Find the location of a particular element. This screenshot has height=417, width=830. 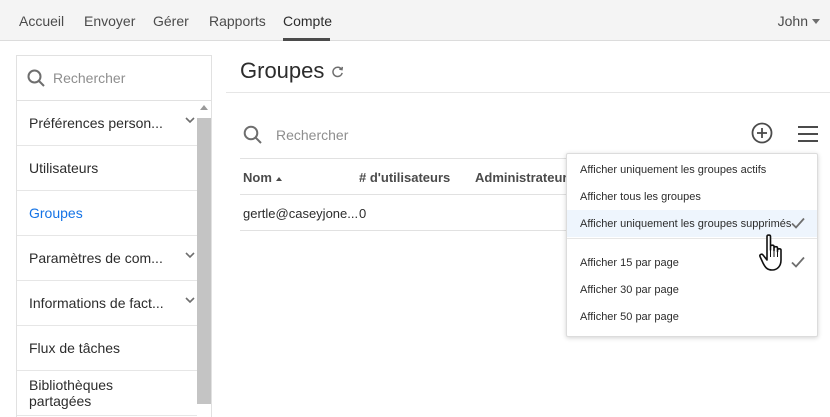

sidebar-item-utilisateurs: Utilisateurs is located at coordinates (107, 168).